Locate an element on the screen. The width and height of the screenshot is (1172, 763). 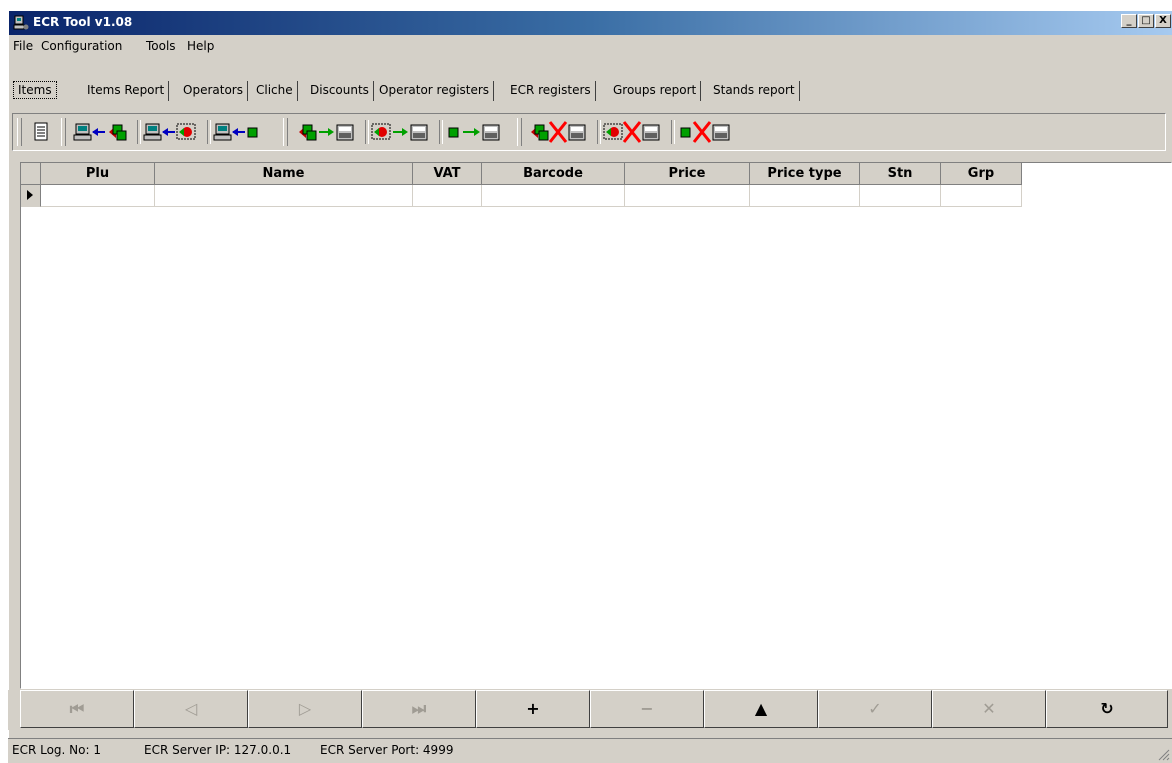
nav-refresh-button: ↻ is located at coordinates (1107, 709).